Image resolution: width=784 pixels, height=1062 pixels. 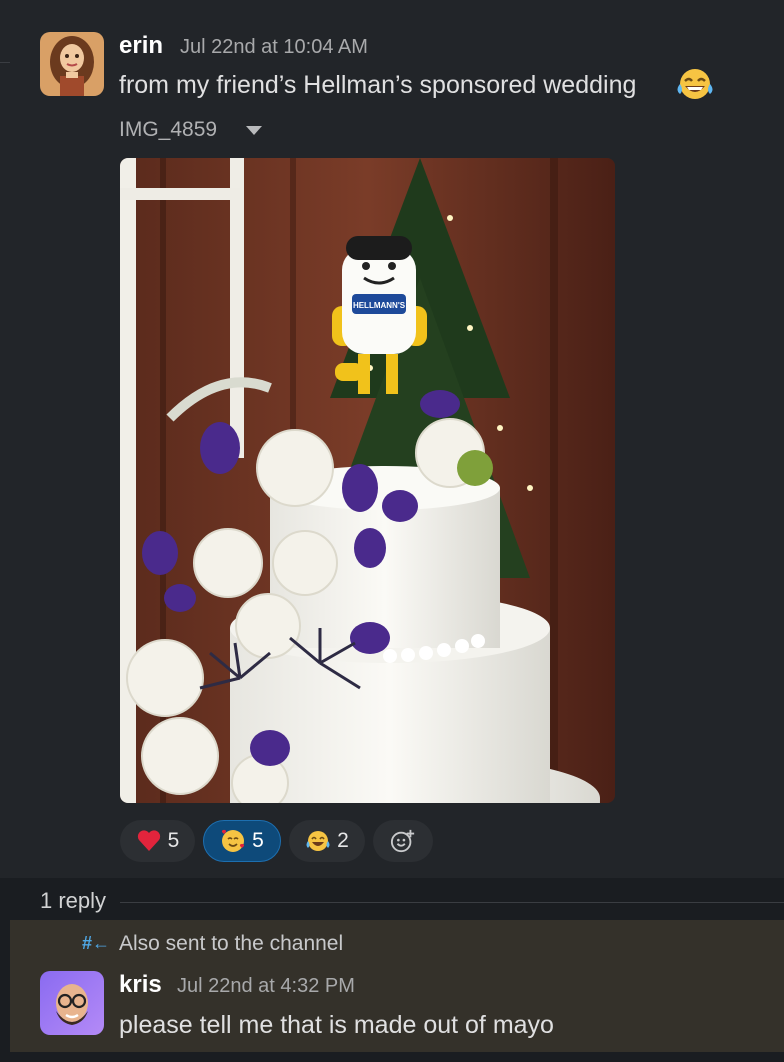 I want to click on avatar-erin, so click(x=72, y=64).